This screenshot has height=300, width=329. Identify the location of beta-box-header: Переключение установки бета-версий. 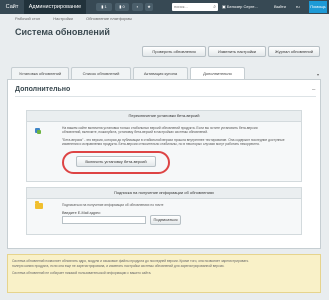
(164, 116).